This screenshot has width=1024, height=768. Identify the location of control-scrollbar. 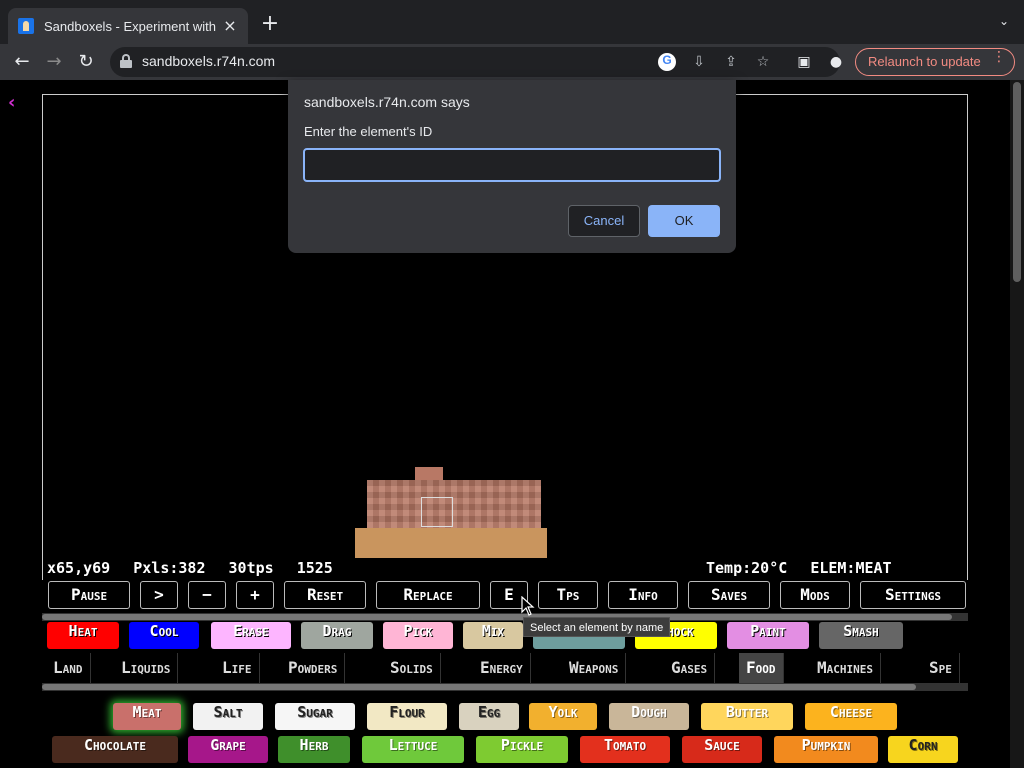
(505, 617).